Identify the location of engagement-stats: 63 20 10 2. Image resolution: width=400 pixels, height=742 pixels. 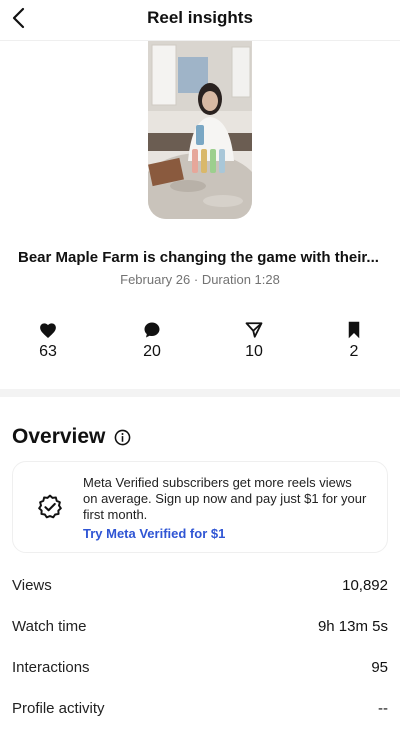
(200, 350).